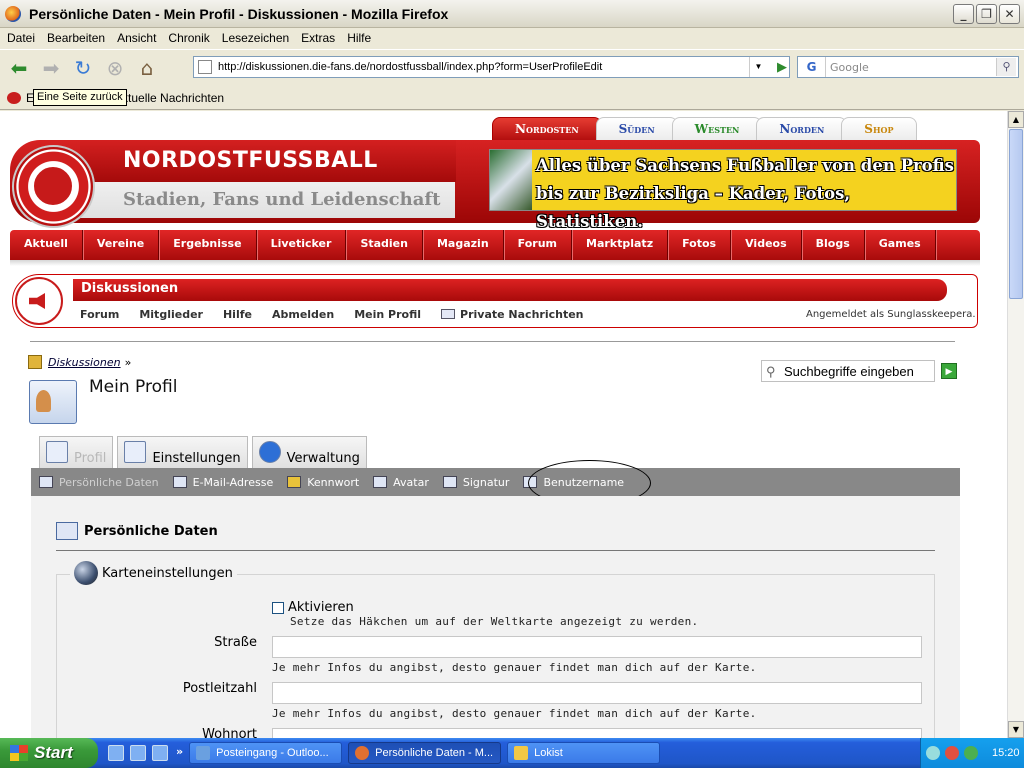 The height and width of the screenshot is (768, 1024). What do you see at coordinates (933, 753) in the screenshot?
I see `tray-chevron-icon` at bounding box center [933, 753].